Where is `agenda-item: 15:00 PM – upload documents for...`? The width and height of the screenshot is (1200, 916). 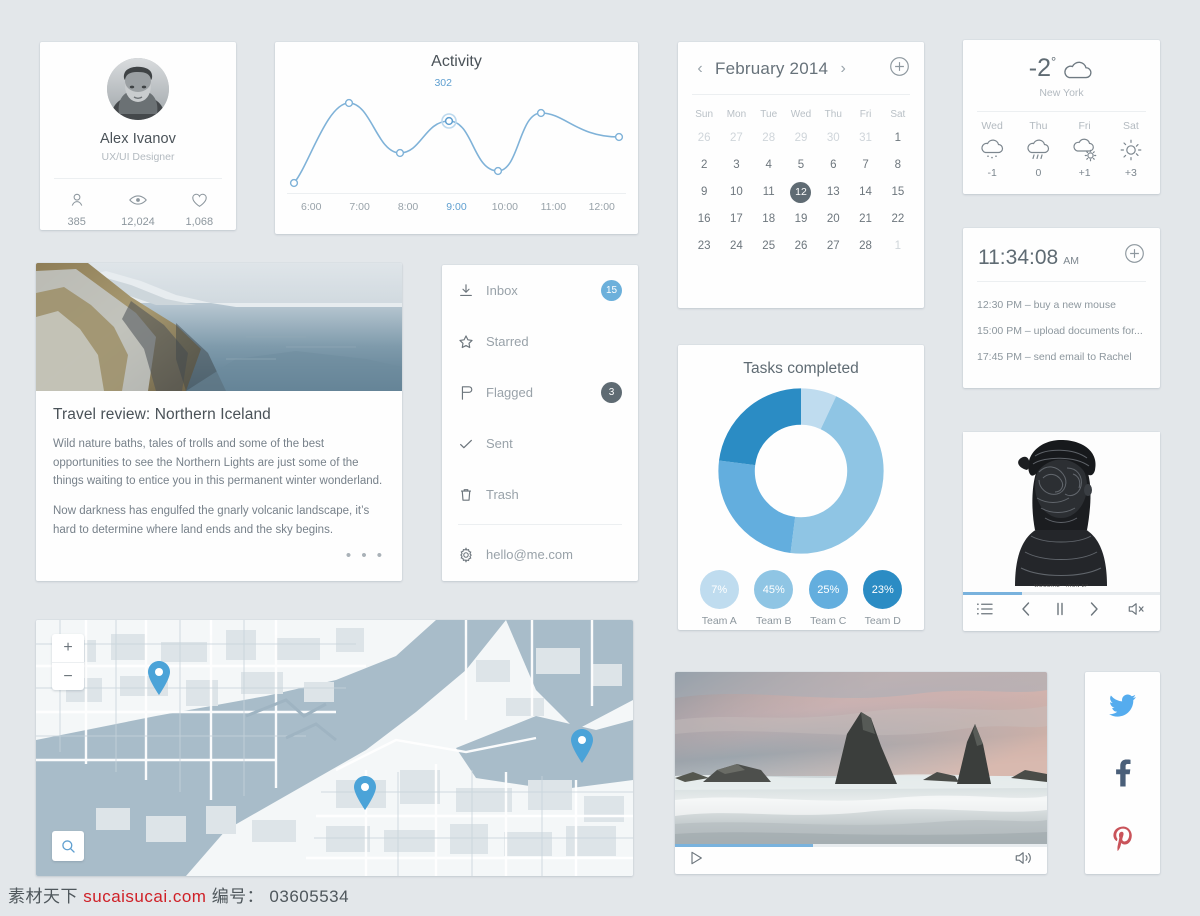 agenda-item: 15:00 PM – upload documents for... is located at coordinates (1061, 331).